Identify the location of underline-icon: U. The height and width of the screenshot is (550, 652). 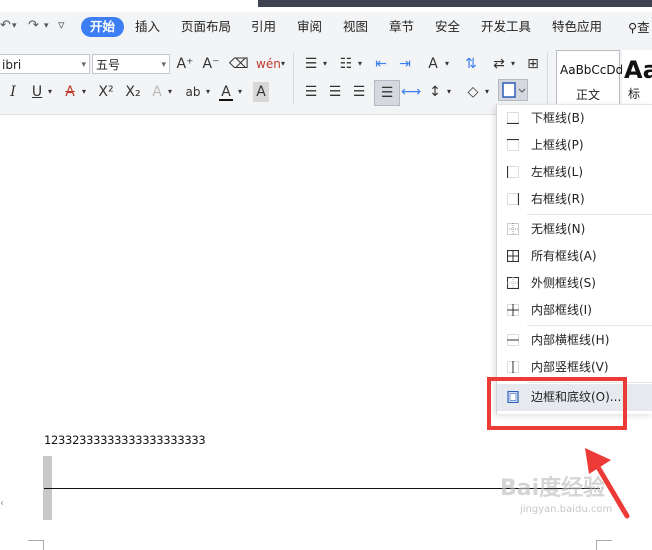
(37, 92).